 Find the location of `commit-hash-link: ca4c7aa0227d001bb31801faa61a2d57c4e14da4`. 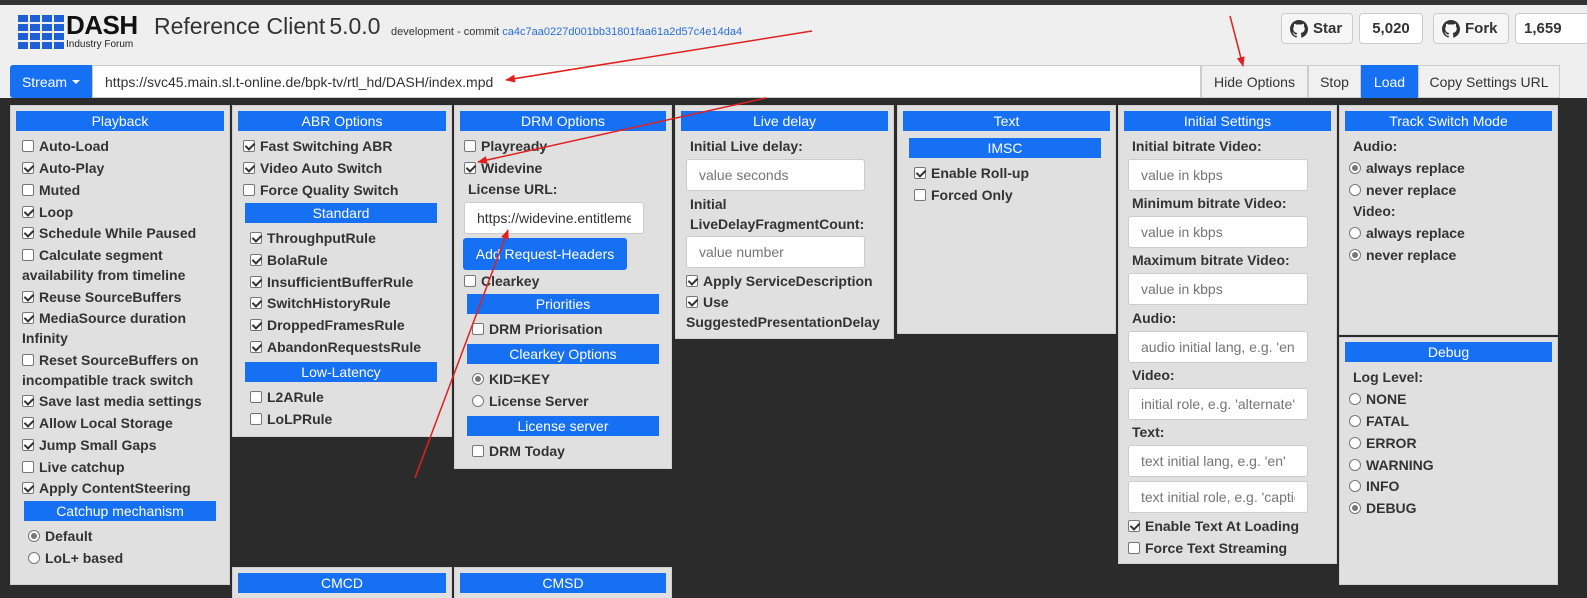

commit-hash-link: ca4c7aa0227d001bb31801faa61a2d57c4e14da4 is located at coordinates (622, 32).